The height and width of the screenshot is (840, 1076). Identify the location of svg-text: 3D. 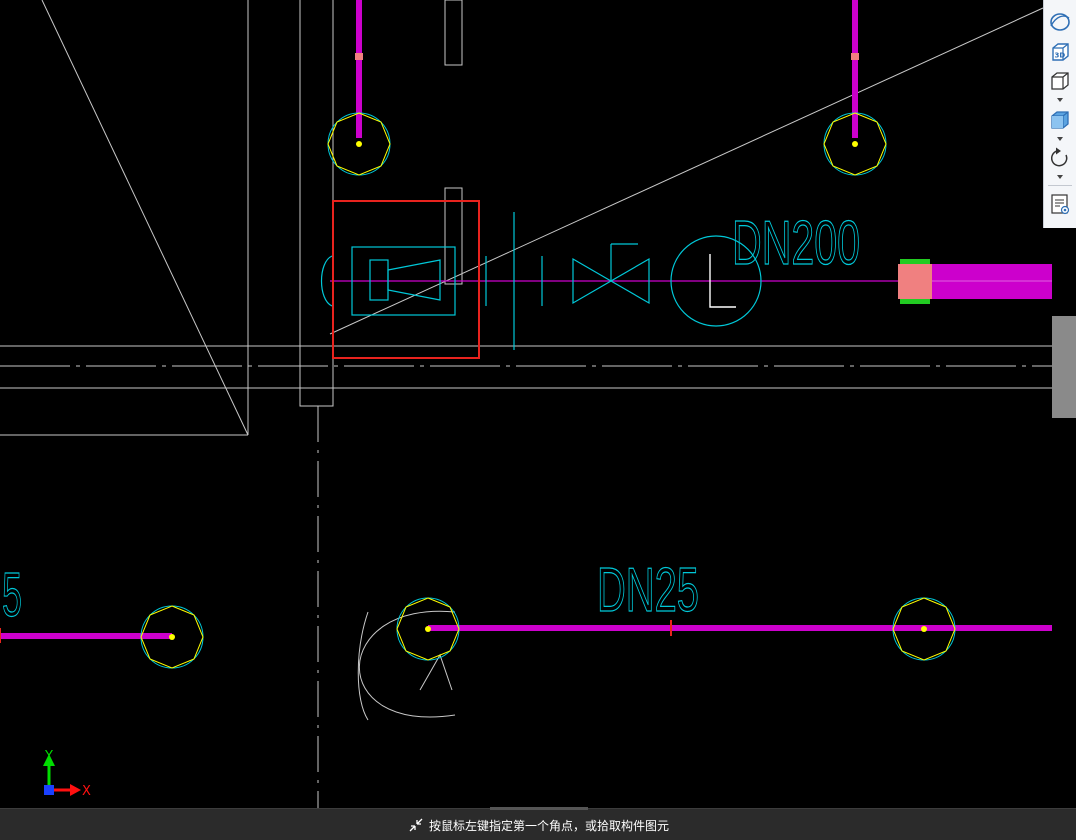
(1060, 56).